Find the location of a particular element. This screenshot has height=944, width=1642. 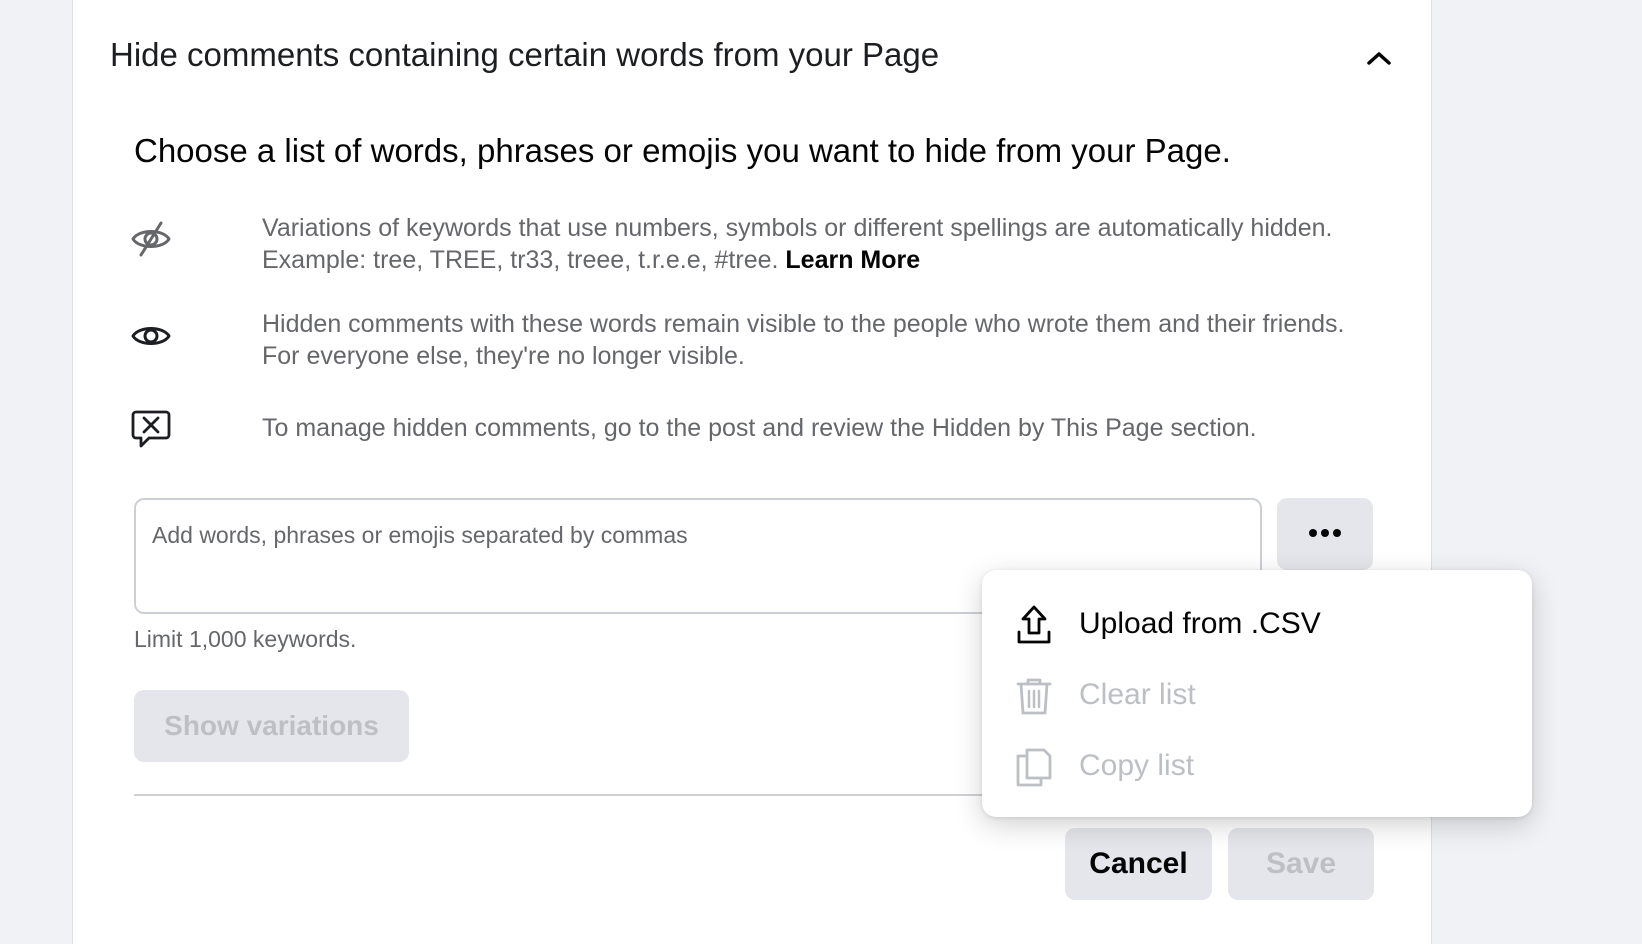

eye-icon is located at coordinates (151, 336).